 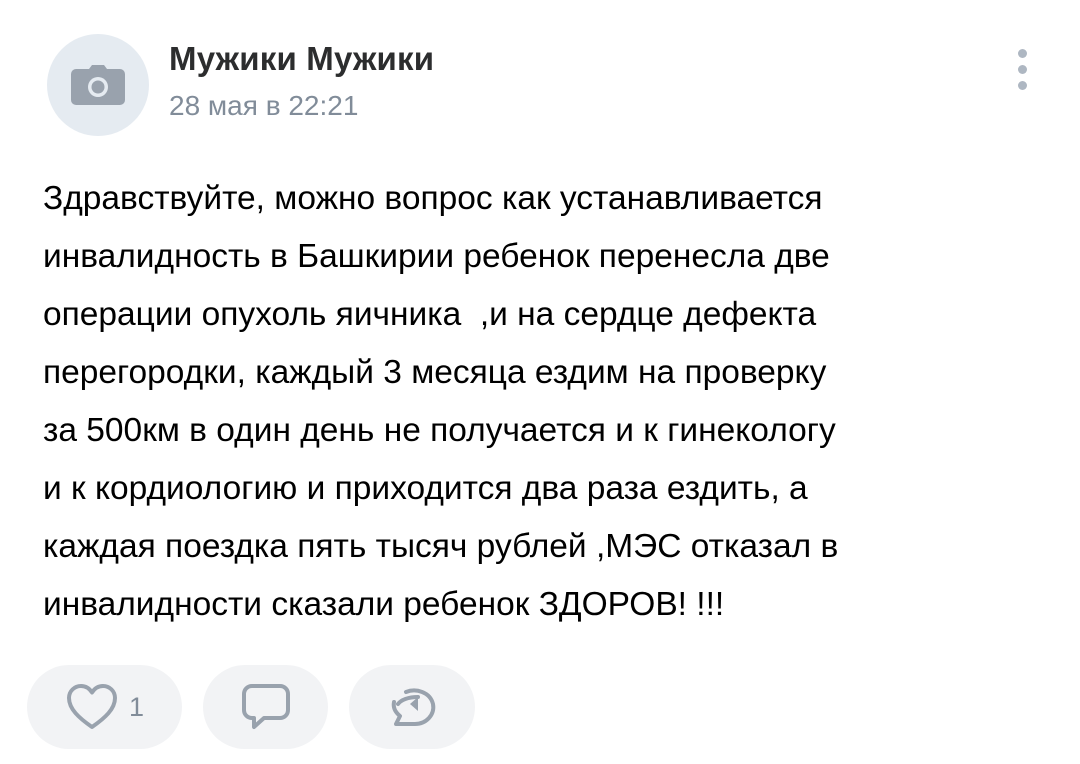 I want to click on share-icon, so click(x=412, y=707).